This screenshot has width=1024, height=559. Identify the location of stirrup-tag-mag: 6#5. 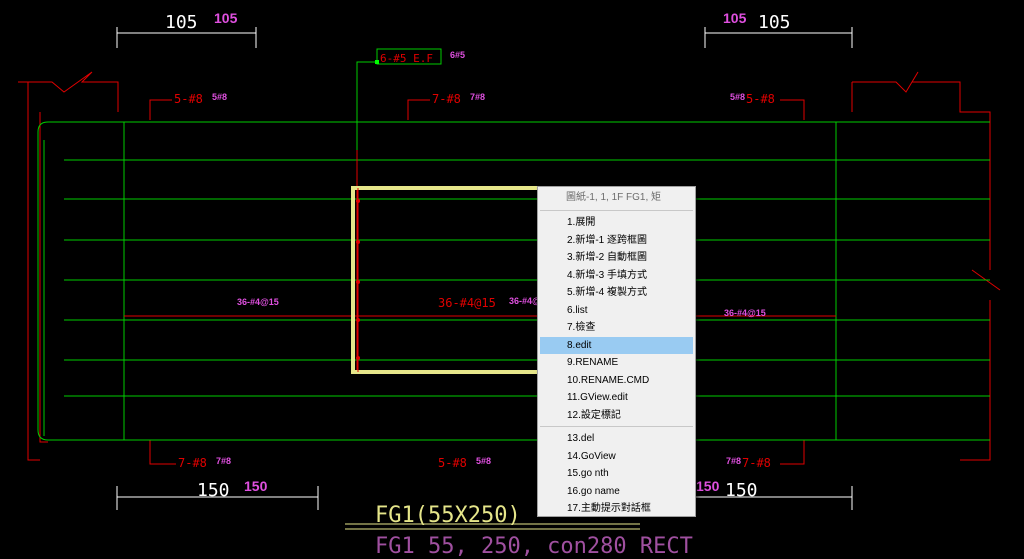
(457, 55).